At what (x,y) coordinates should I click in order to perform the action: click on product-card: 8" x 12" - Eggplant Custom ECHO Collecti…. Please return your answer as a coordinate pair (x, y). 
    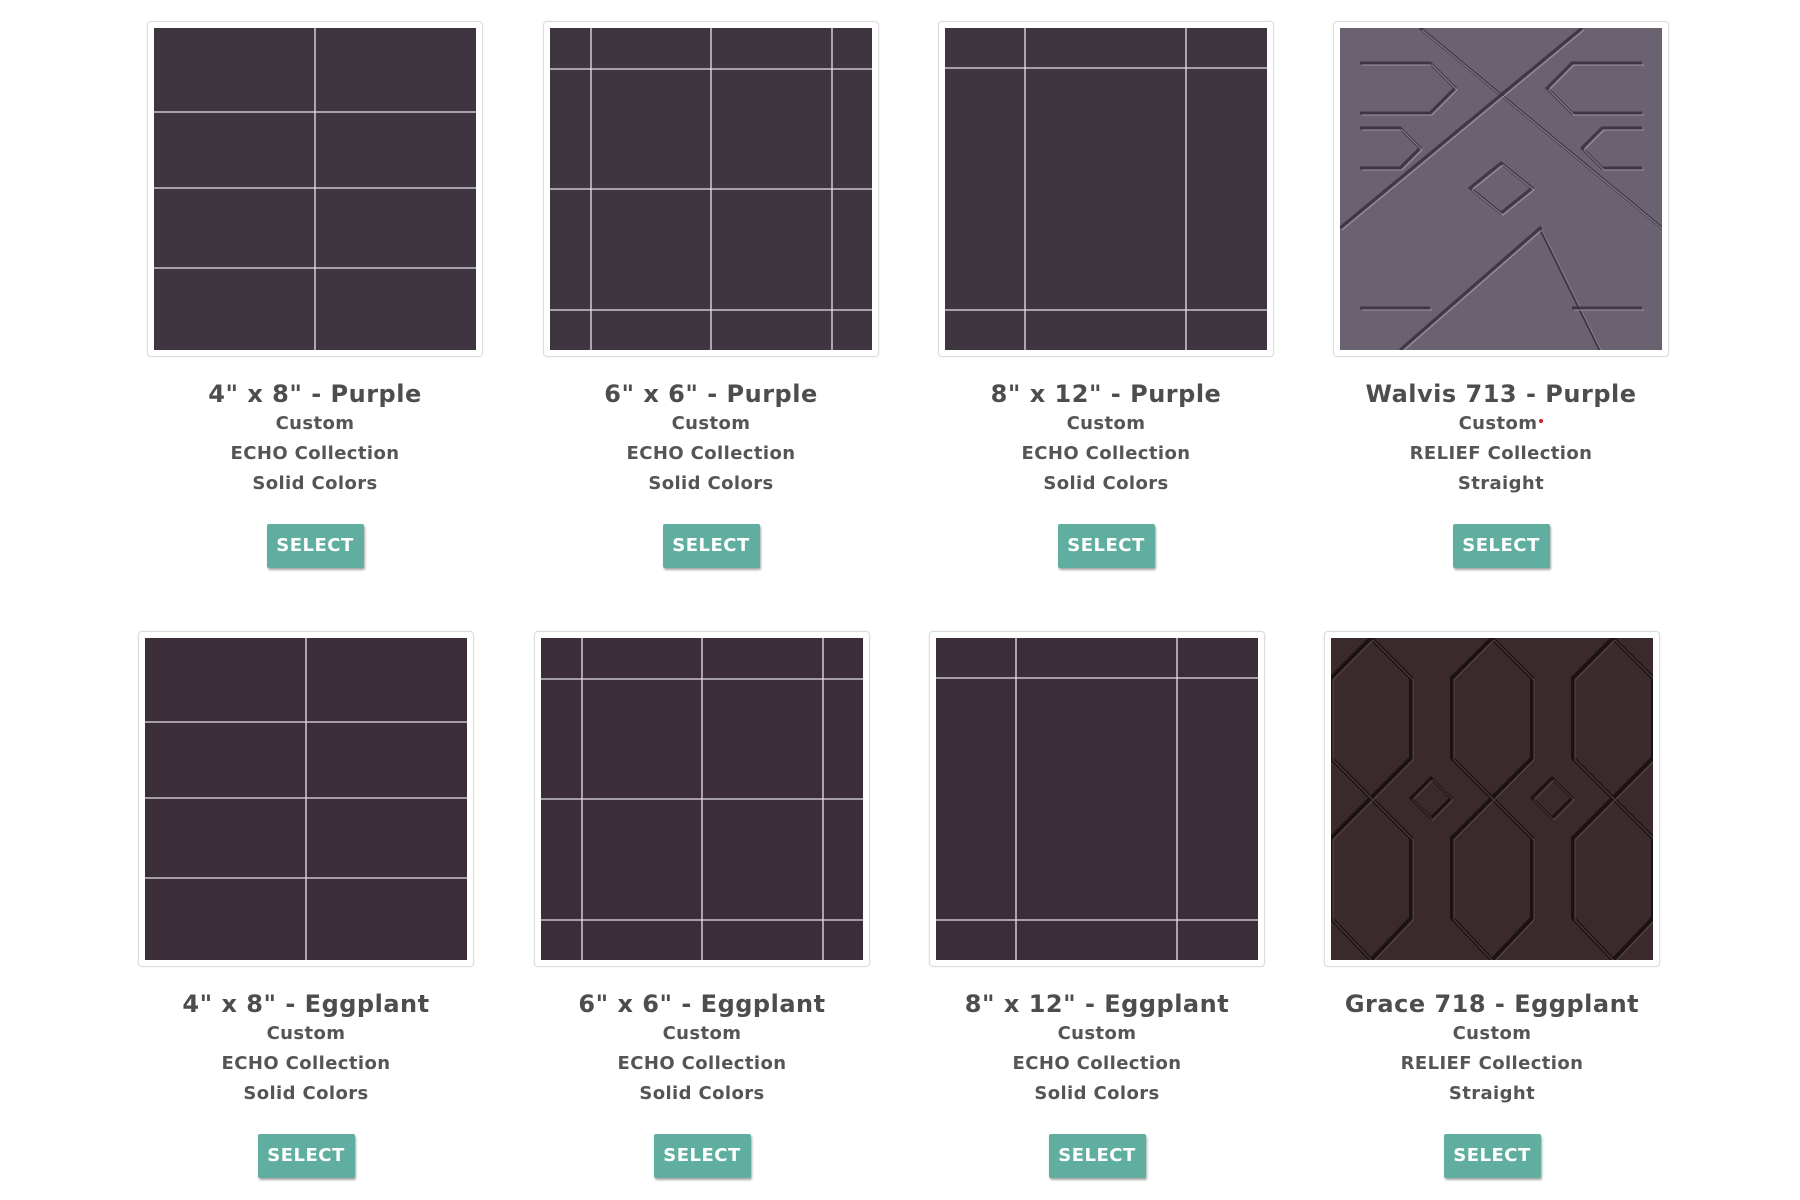
    Looking at the image, I should click on (1097, 904).